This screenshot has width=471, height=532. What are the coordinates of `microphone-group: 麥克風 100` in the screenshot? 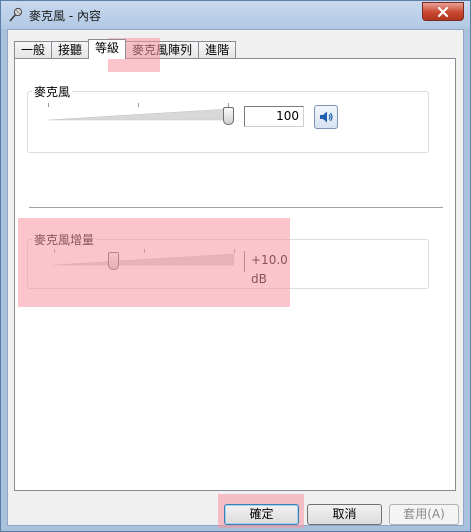 It's located at (228, 118).